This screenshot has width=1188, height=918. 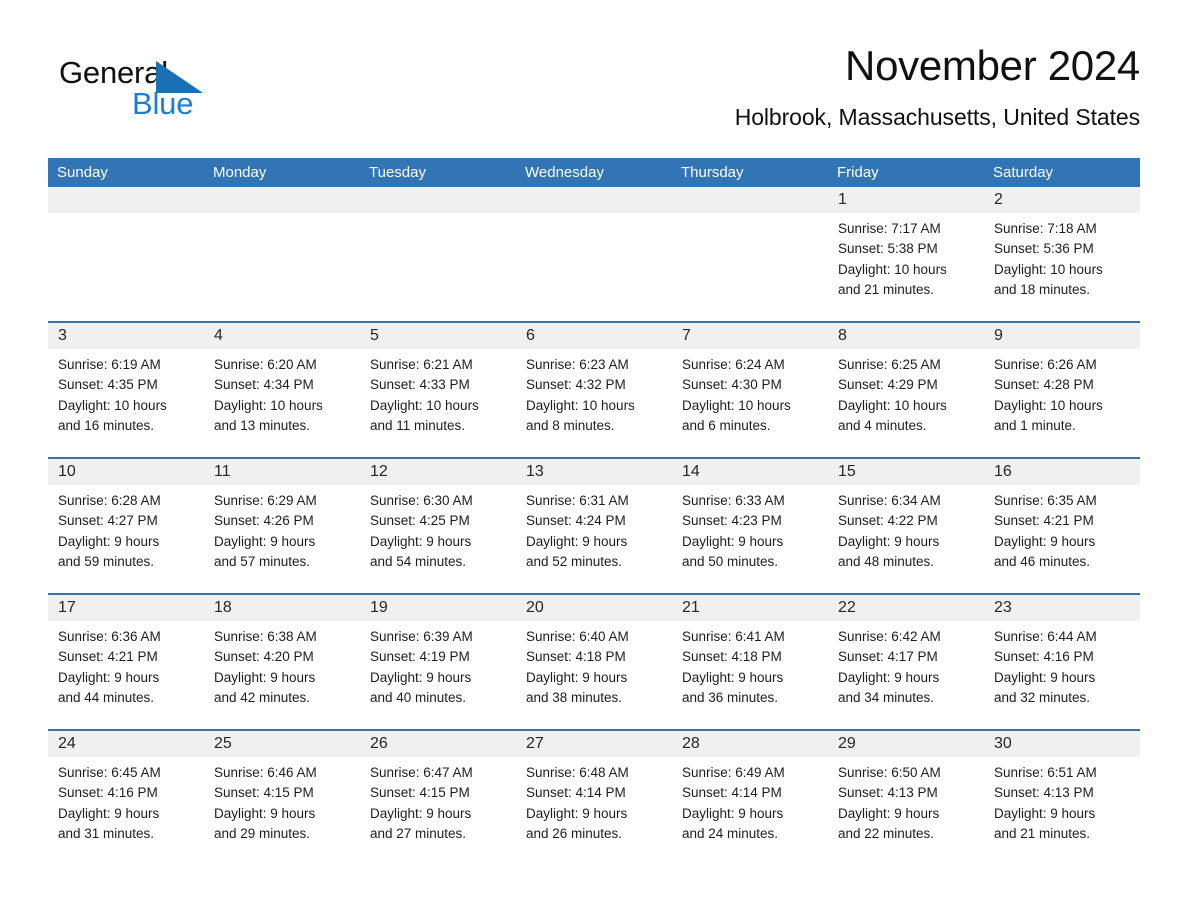 What do you see at coordinates (126, 336) in the screenshot?
I see `day-number: 3` at bounding box center [126, 336].